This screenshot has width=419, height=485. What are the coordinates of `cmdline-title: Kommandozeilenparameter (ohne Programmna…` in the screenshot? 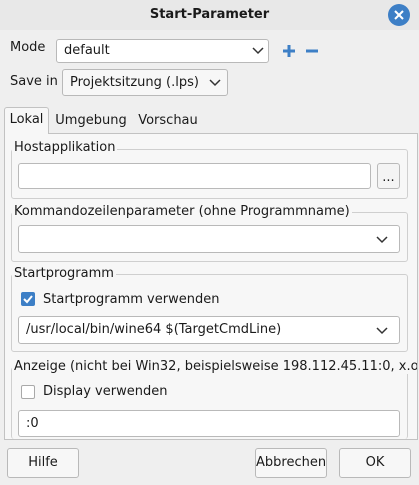 It's located at (182, 211).